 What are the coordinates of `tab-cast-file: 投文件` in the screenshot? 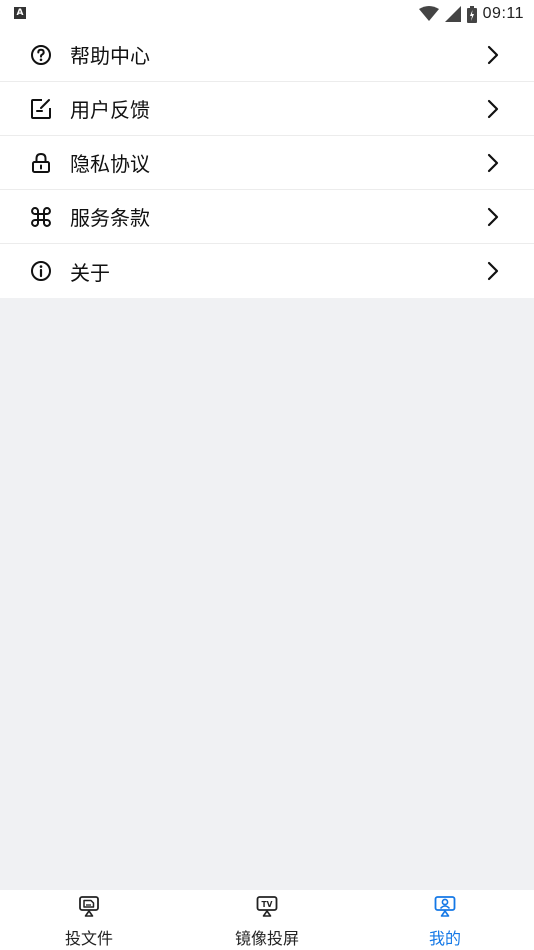 It's located at (89, 920).